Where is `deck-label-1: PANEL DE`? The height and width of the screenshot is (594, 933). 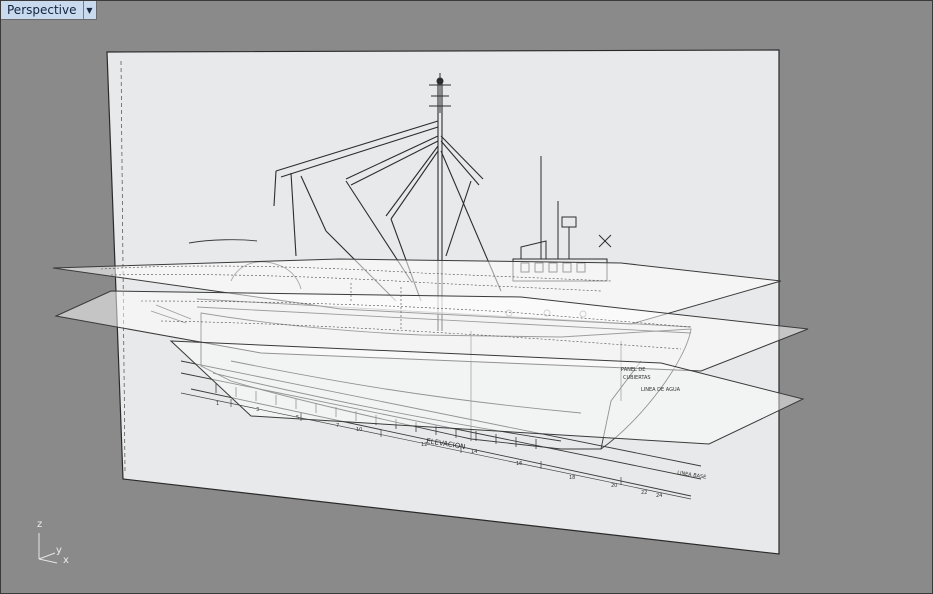
deck-label-1: PANEL DE is located at coordinates (633, 370).